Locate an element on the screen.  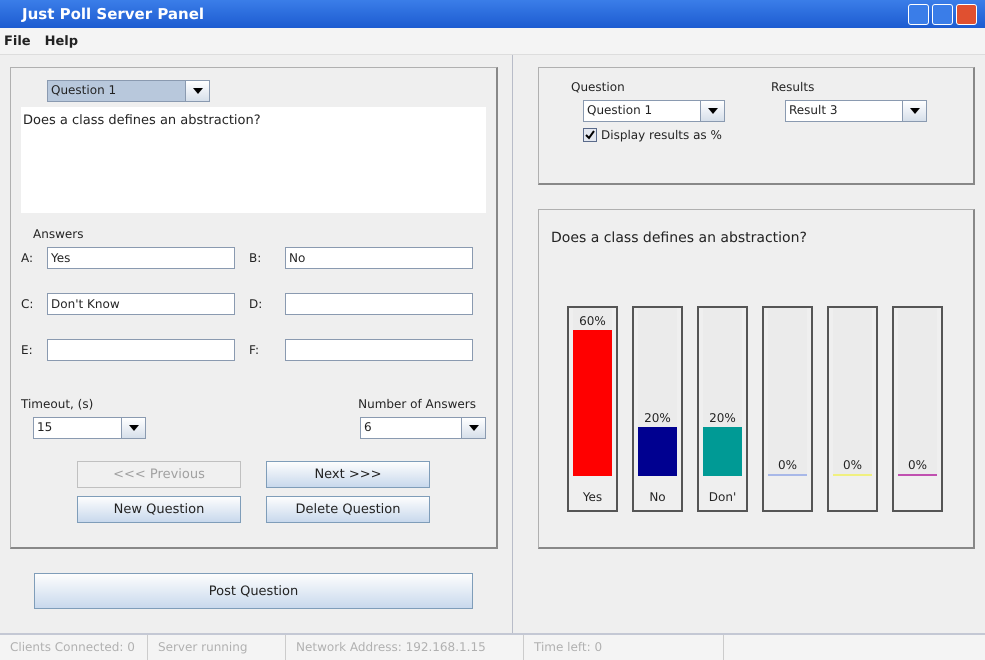
percent-checkbox is located at coordinates (590, 135).